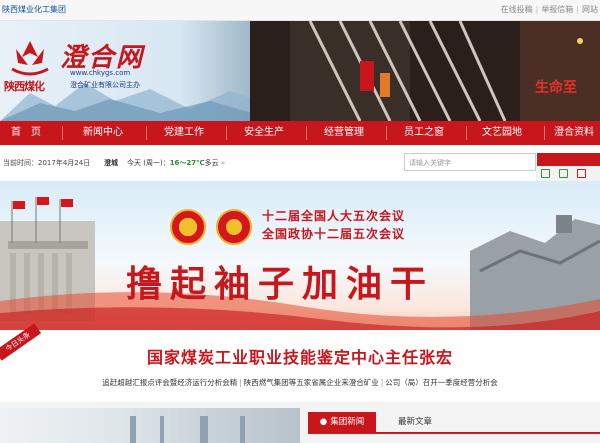 This screenshot has width=600, height=443. Describe the element at coordinates (441, 382) in the screenshot. I see `sub-news-link: 公司（局）召开一季度经营分析会` at that location.